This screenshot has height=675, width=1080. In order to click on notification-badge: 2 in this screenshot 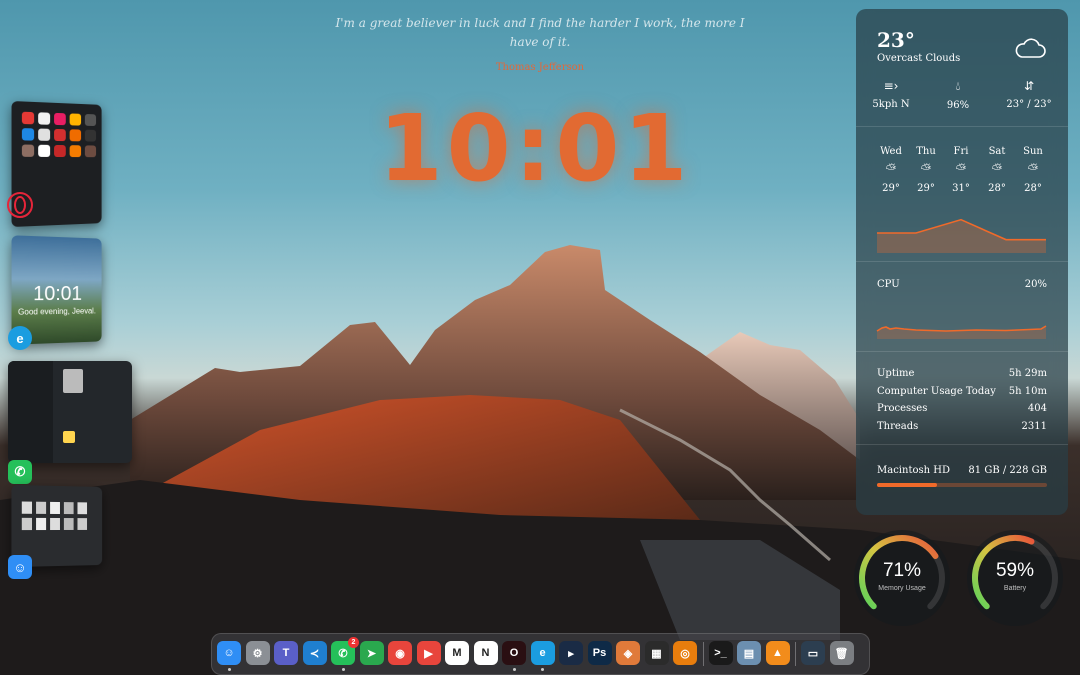, I will do `click(353, 642)`.